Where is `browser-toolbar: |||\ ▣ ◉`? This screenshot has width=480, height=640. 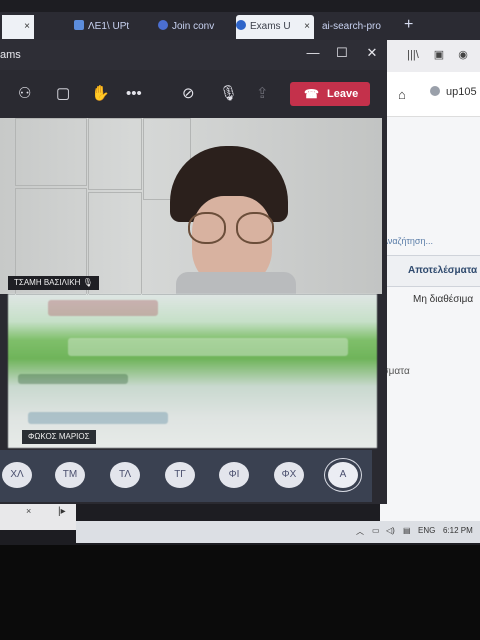 browser-toolbar: |||\ ▣ ◉ is located at coordinates (430, 56).